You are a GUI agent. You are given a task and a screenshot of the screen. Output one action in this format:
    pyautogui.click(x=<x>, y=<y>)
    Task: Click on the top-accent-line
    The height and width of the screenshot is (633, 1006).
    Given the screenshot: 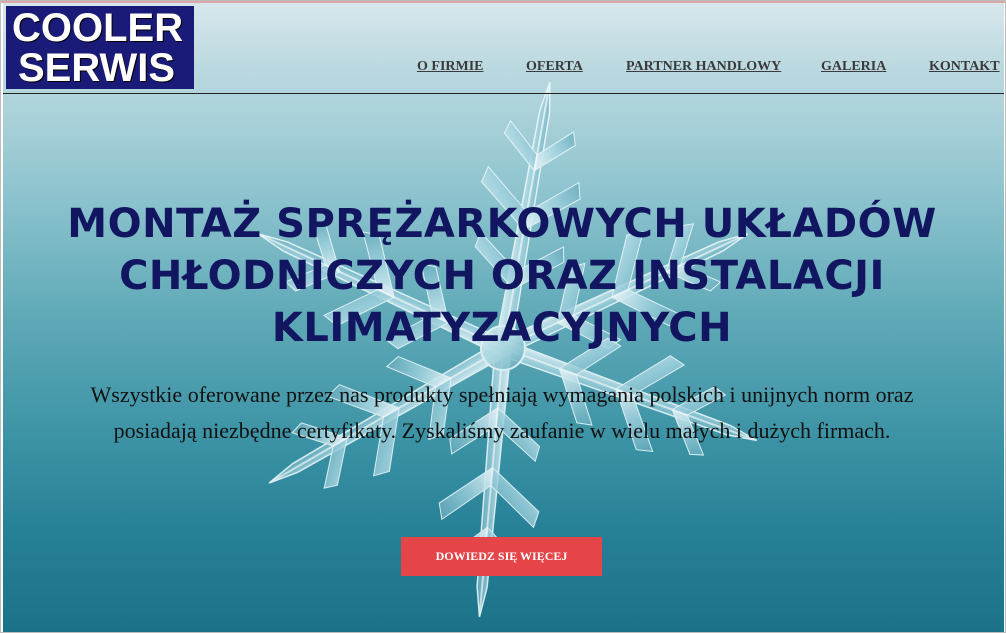 What is the action you would take?
    pyautogui.click(x=503, y=2)
    